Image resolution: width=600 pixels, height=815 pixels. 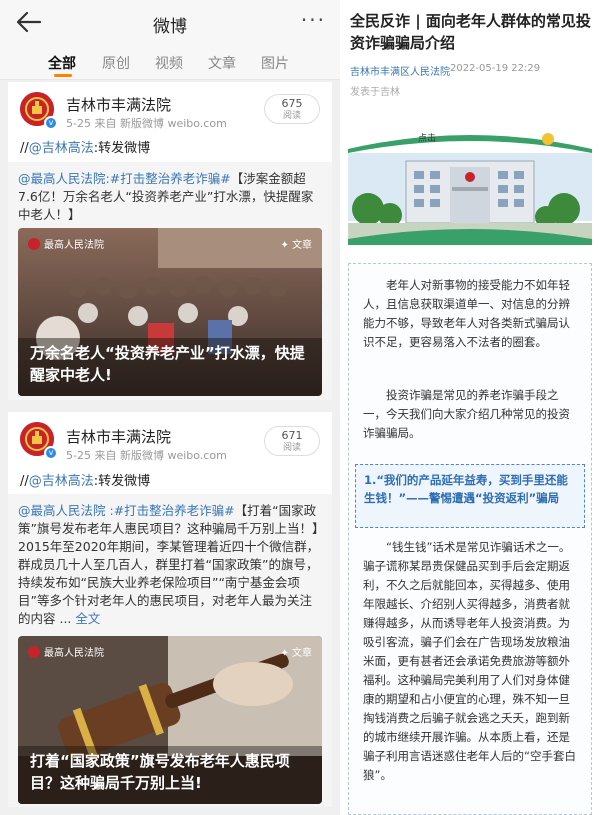 What do you see at coordinates (470, 32) in the screenshot?
I see `article-title: 全民反诈 | 面向老年人群体的常见投资诈骗骗局介绍` at bounding box center [470, 32].